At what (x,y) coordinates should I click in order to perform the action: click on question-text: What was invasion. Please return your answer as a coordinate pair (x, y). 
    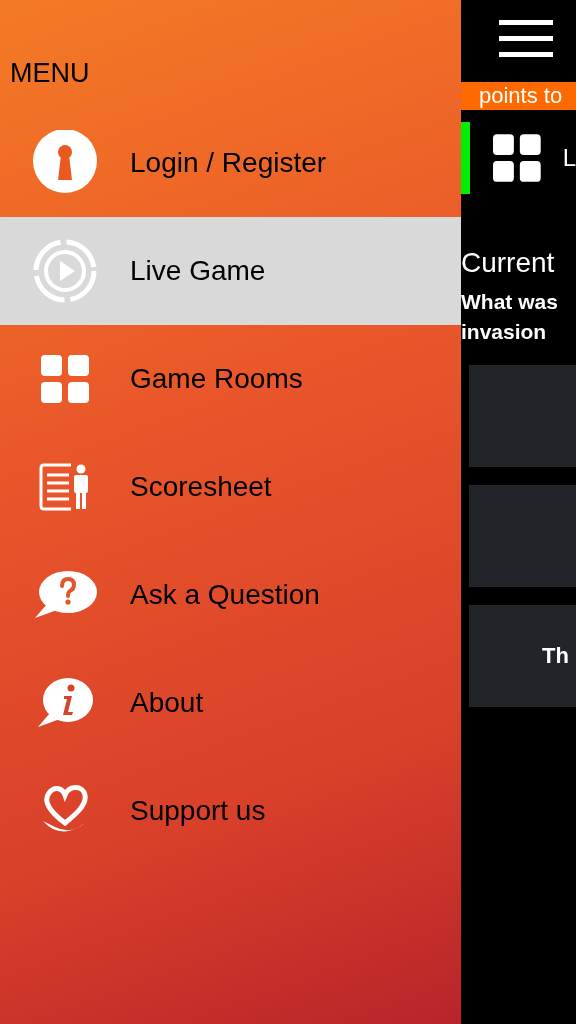
    Looking at the image, I should click on (510, 317).